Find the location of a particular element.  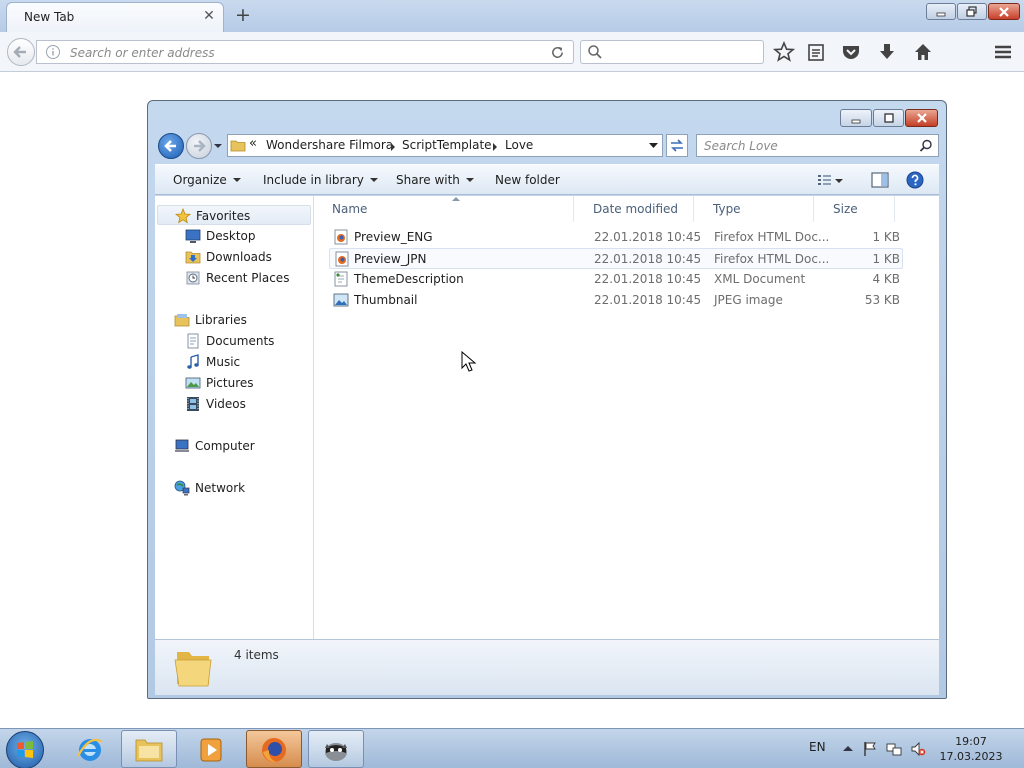

hamburger-menu-button is located at coordinates (1003, 52).